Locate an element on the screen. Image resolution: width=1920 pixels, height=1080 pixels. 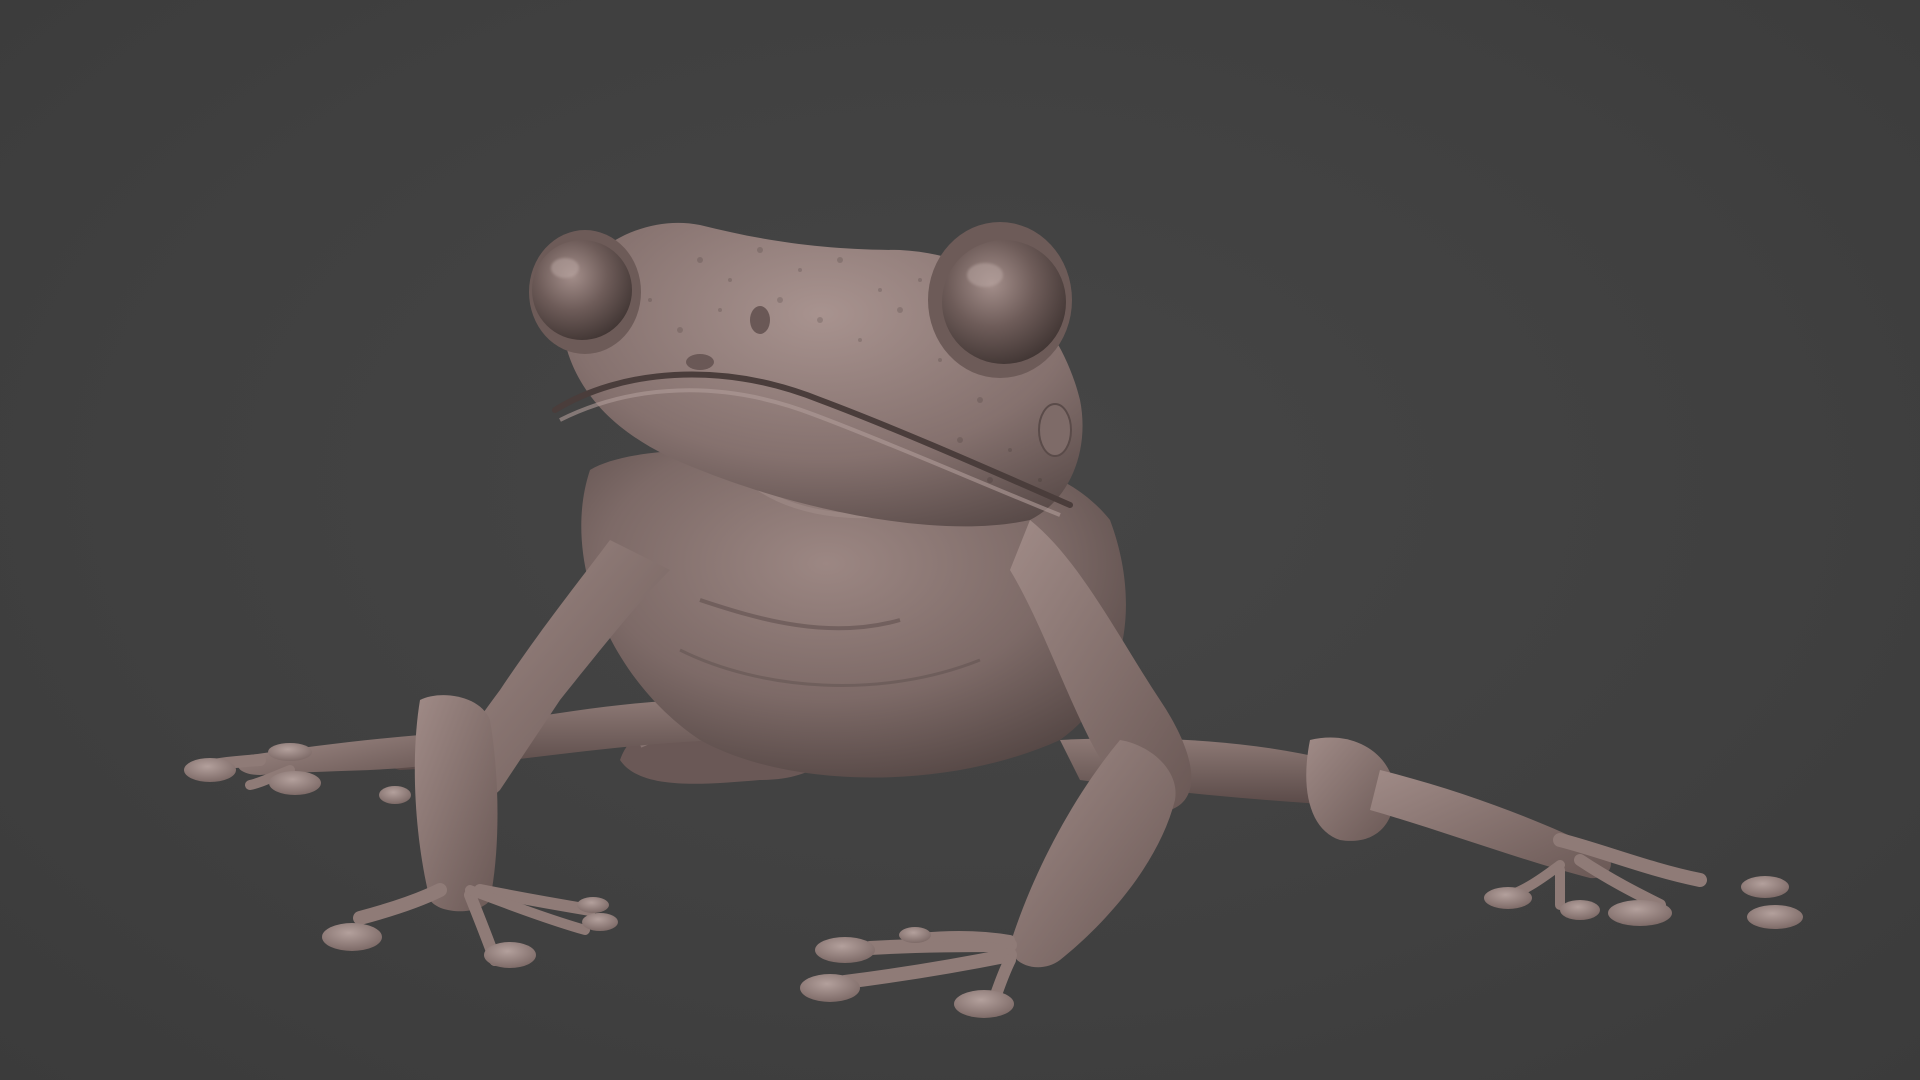
right-eye is located at coordinates (1000, 300).